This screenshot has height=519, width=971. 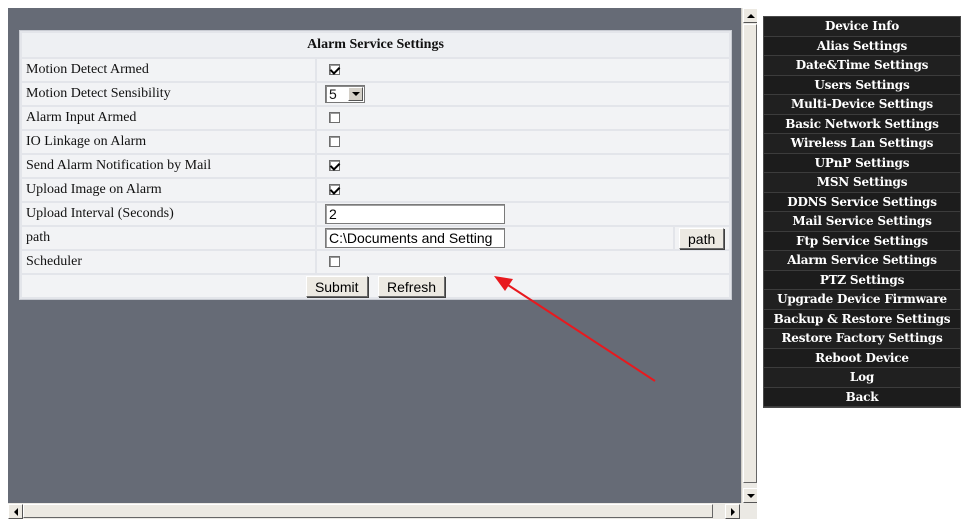 What do you see at coordinates (862, 66) in the screenshot?
I see `sidebar-item-date-time-settings: Date&Time Settings` at bounding box center [862, 66].